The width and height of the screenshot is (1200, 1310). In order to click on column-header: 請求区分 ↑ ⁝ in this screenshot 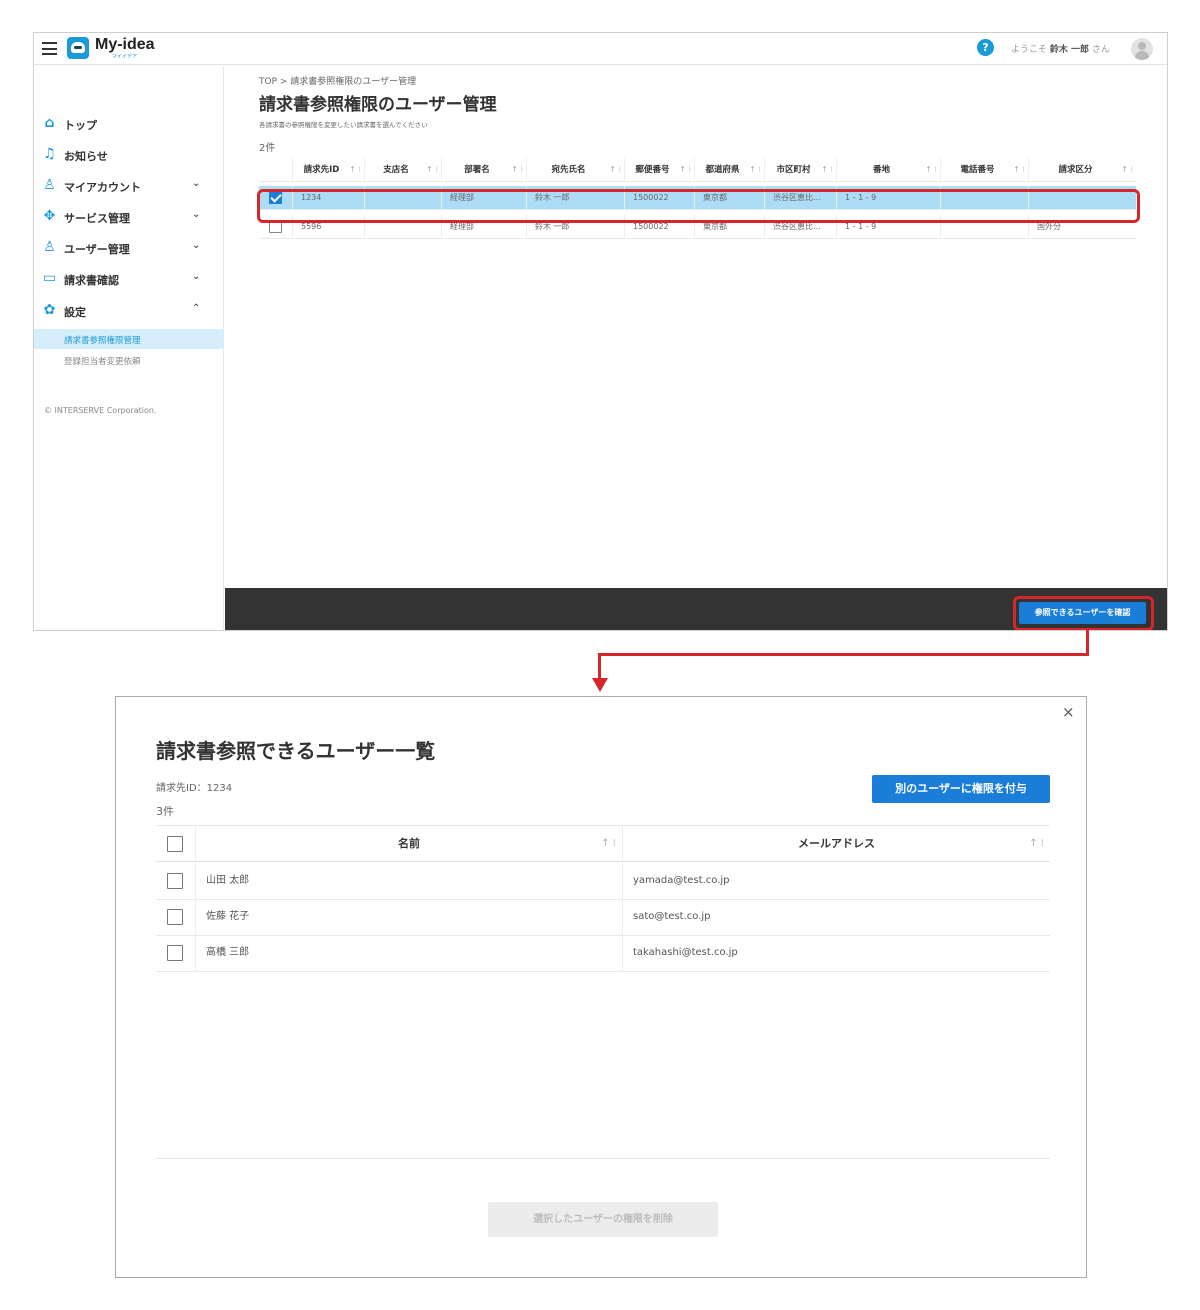, I will do `click(1082, 170)`.